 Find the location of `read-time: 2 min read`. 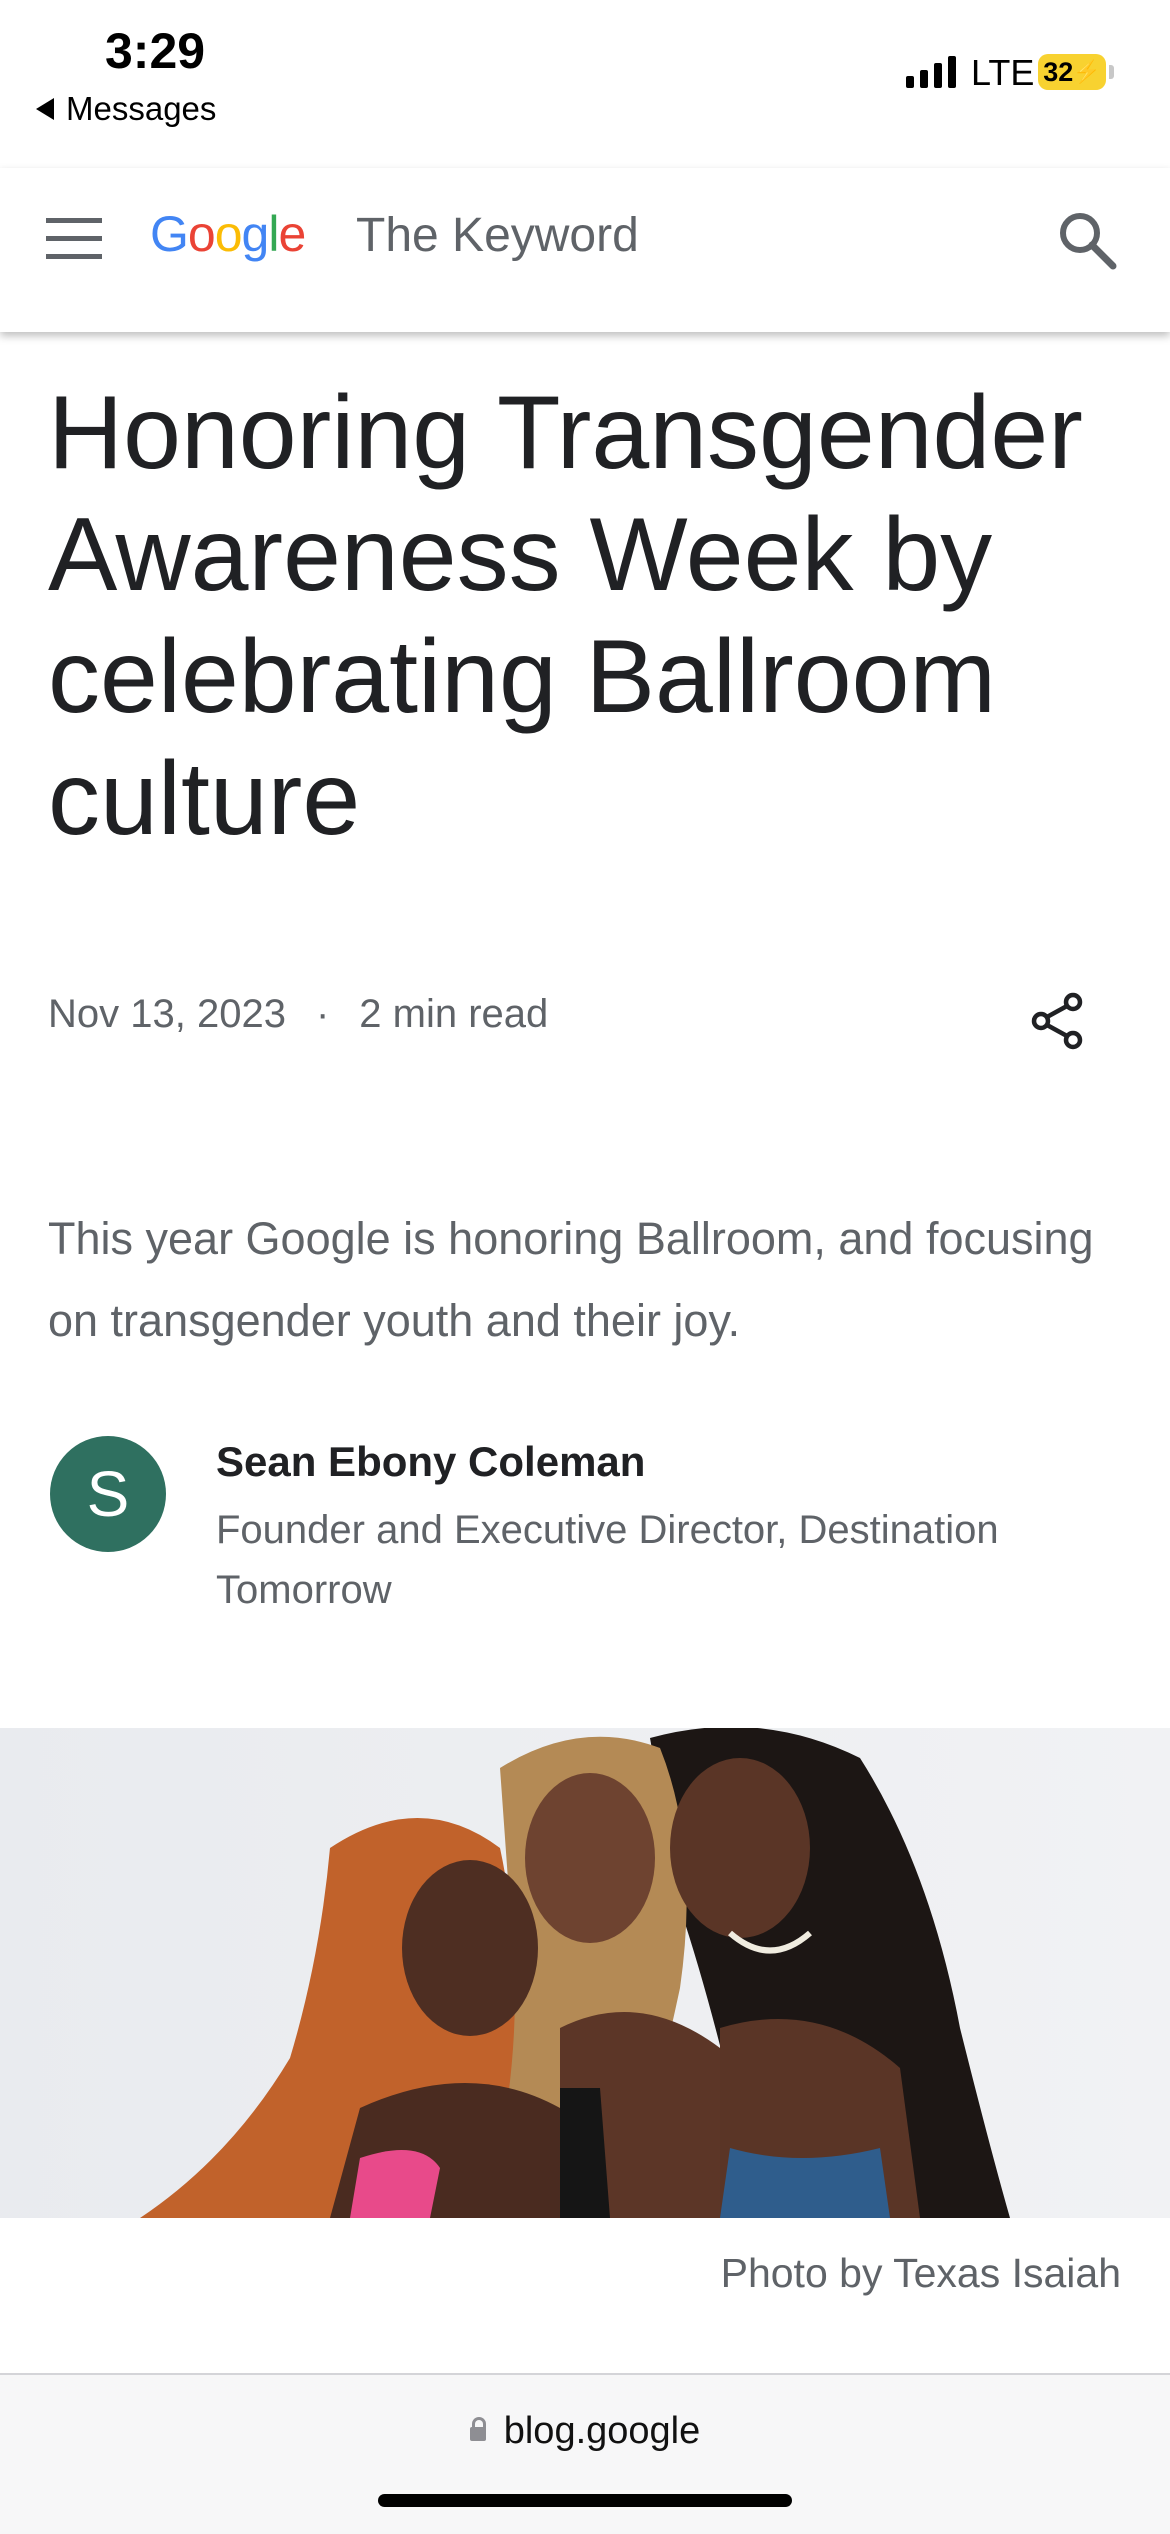

read-time: 2 min read is located at coordinates (454, 1014).